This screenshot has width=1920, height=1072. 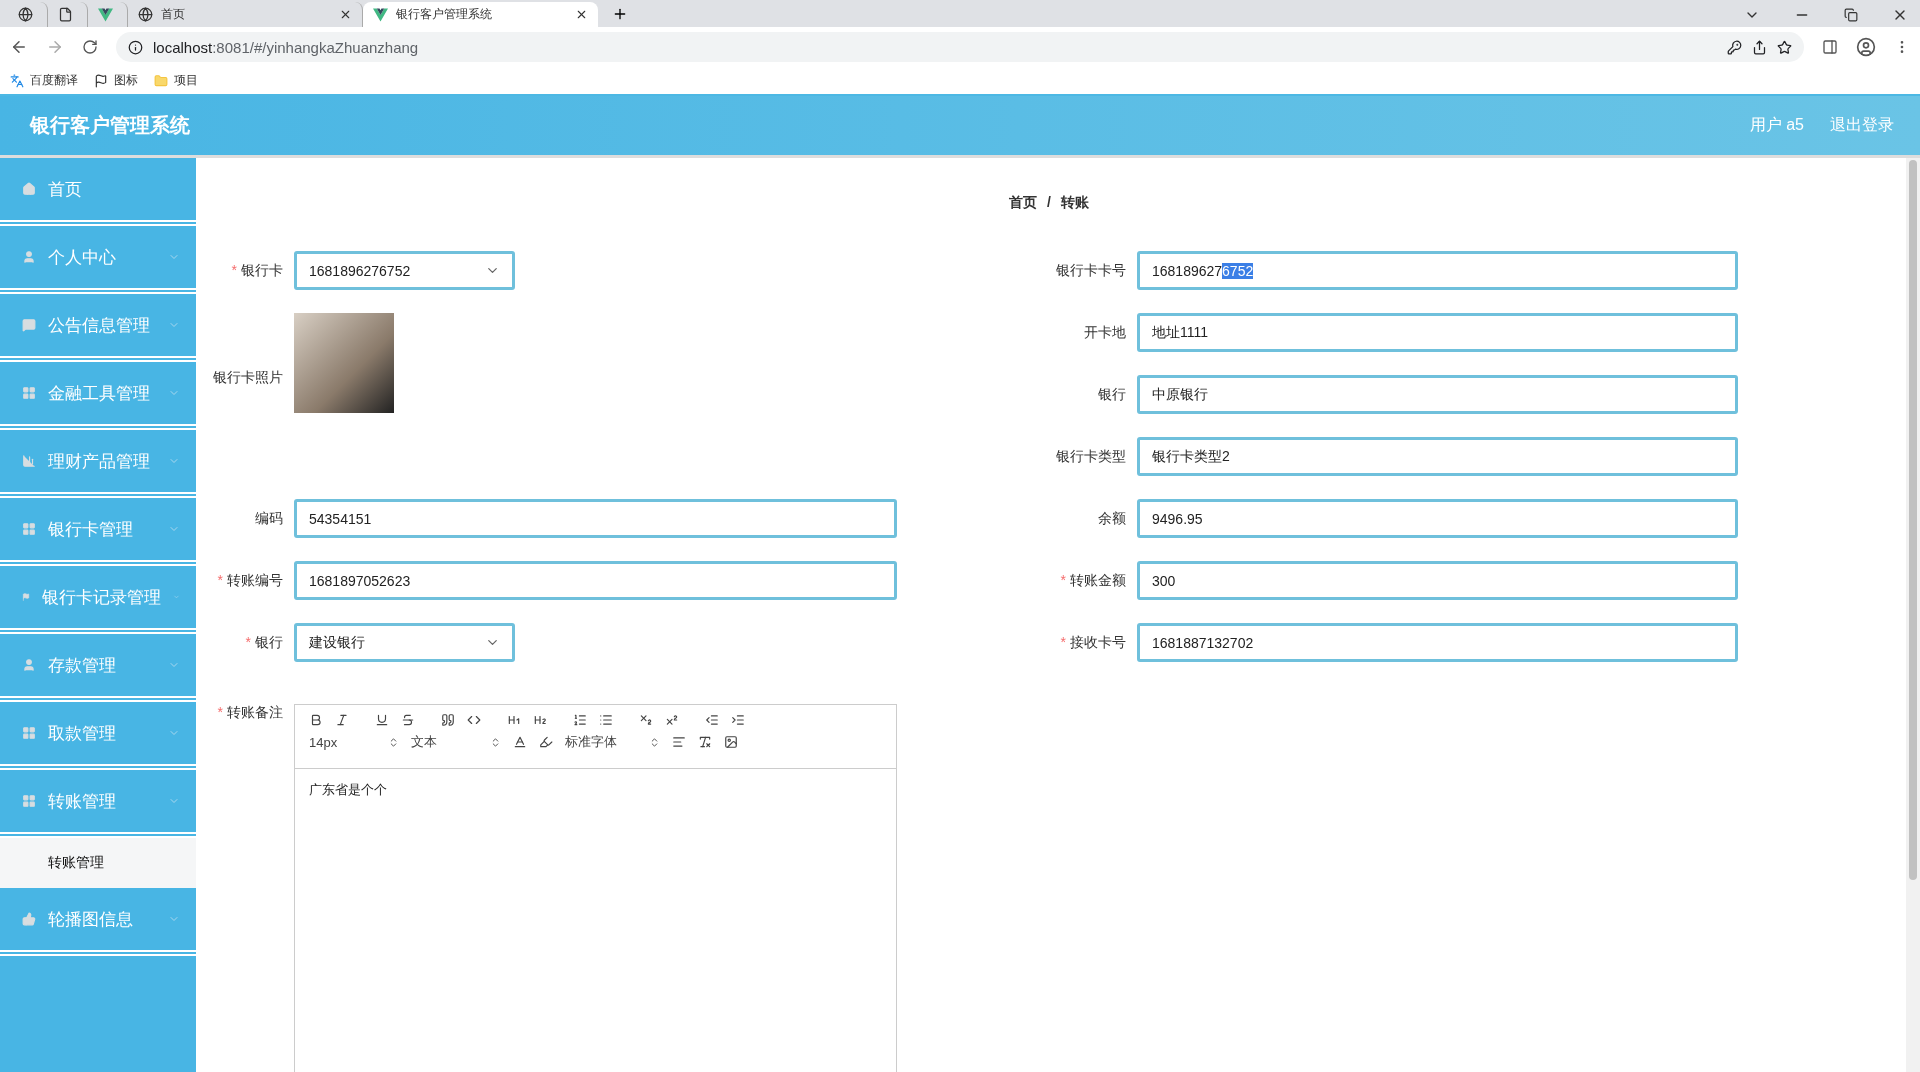 I want to click on chat-icon, so click(x=29, y=325).